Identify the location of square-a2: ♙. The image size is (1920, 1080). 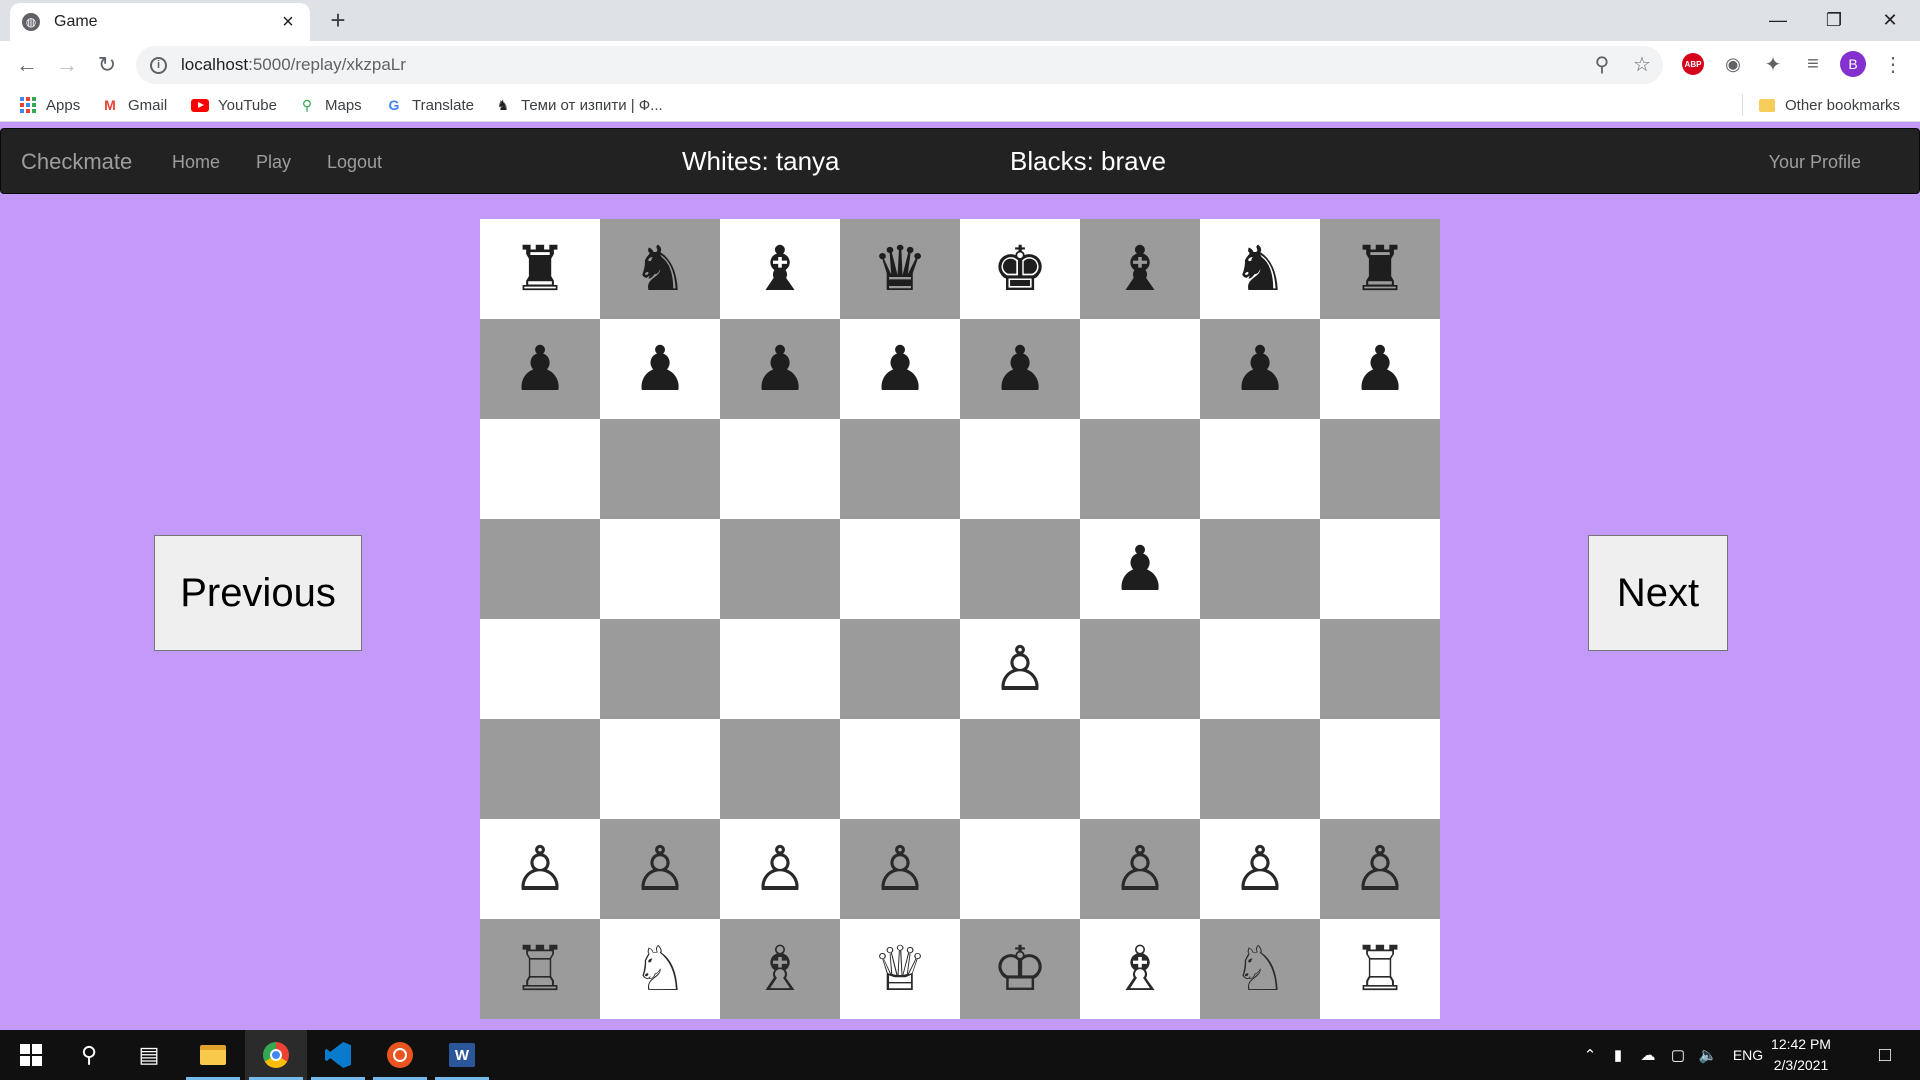
(540, 869).